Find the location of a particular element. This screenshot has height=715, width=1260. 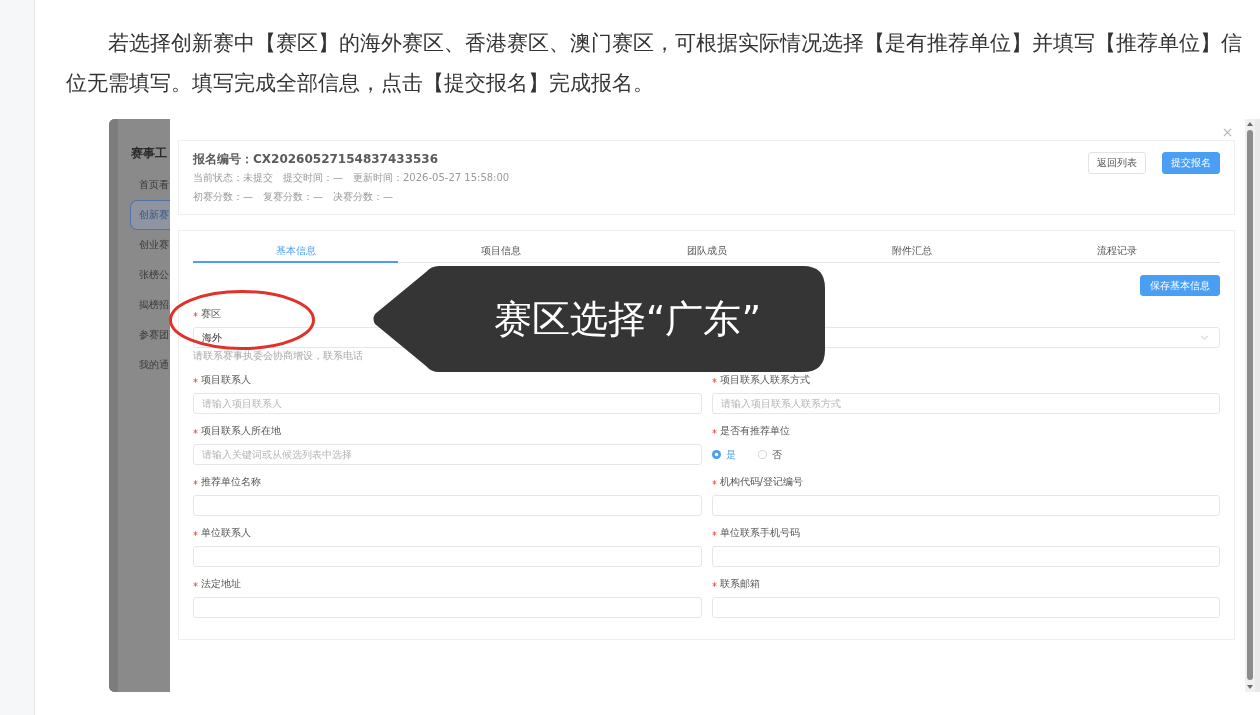

radio-option: 是 is located at coordinates (723, 454).